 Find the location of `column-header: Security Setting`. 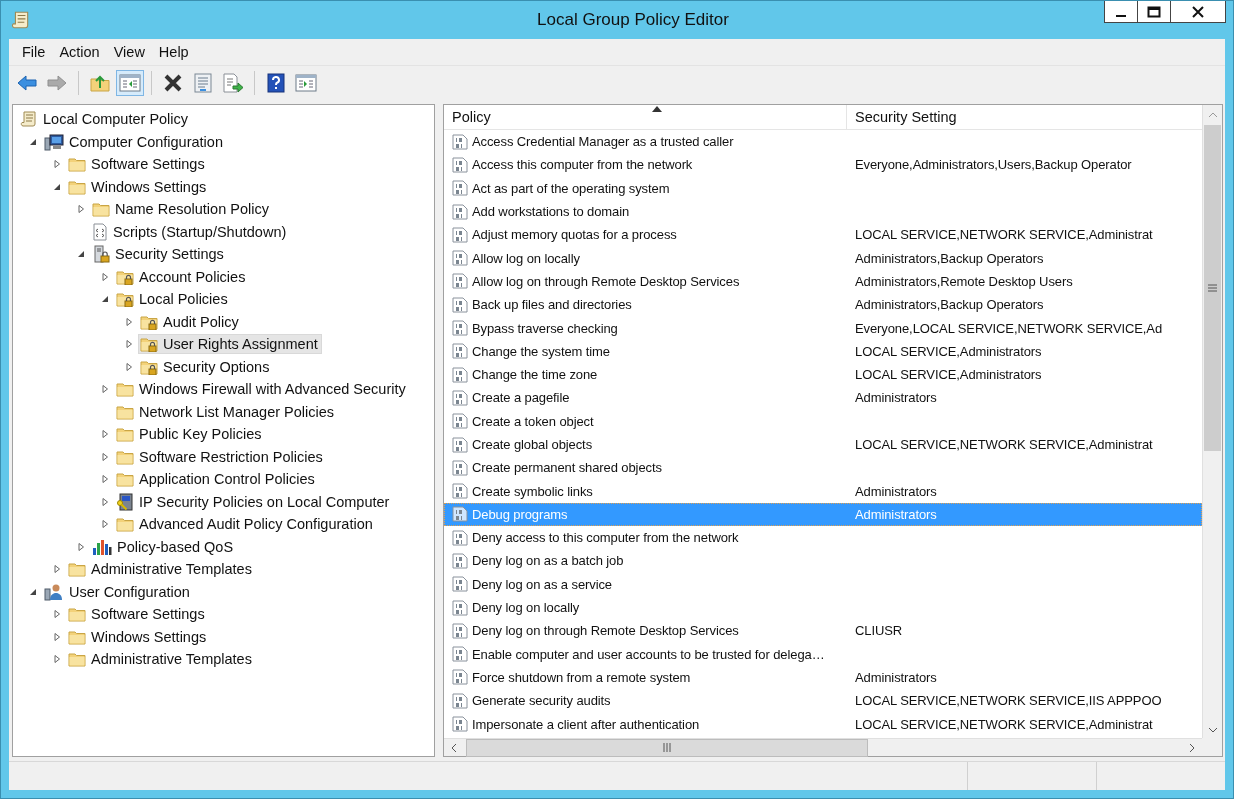

column-header: Security Setting is located at coordinates (1024, 117).